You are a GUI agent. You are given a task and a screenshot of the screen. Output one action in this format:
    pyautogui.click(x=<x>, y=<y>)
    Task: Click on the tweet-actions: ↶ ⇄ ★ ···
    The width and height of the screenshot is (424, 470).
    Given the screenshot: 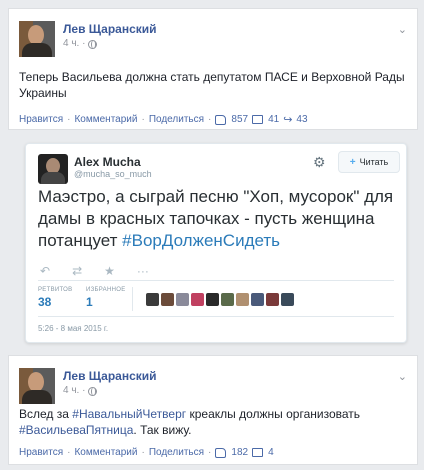 What is the action you would take?
    pyautogui.click(x=94, y=271)
    